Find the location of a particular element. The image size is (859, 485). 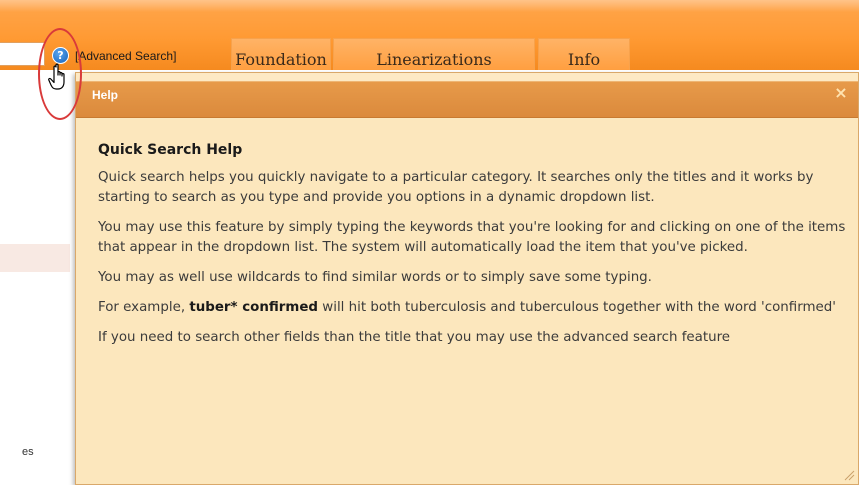

quick-search-input is located at coordinates (22, 54).